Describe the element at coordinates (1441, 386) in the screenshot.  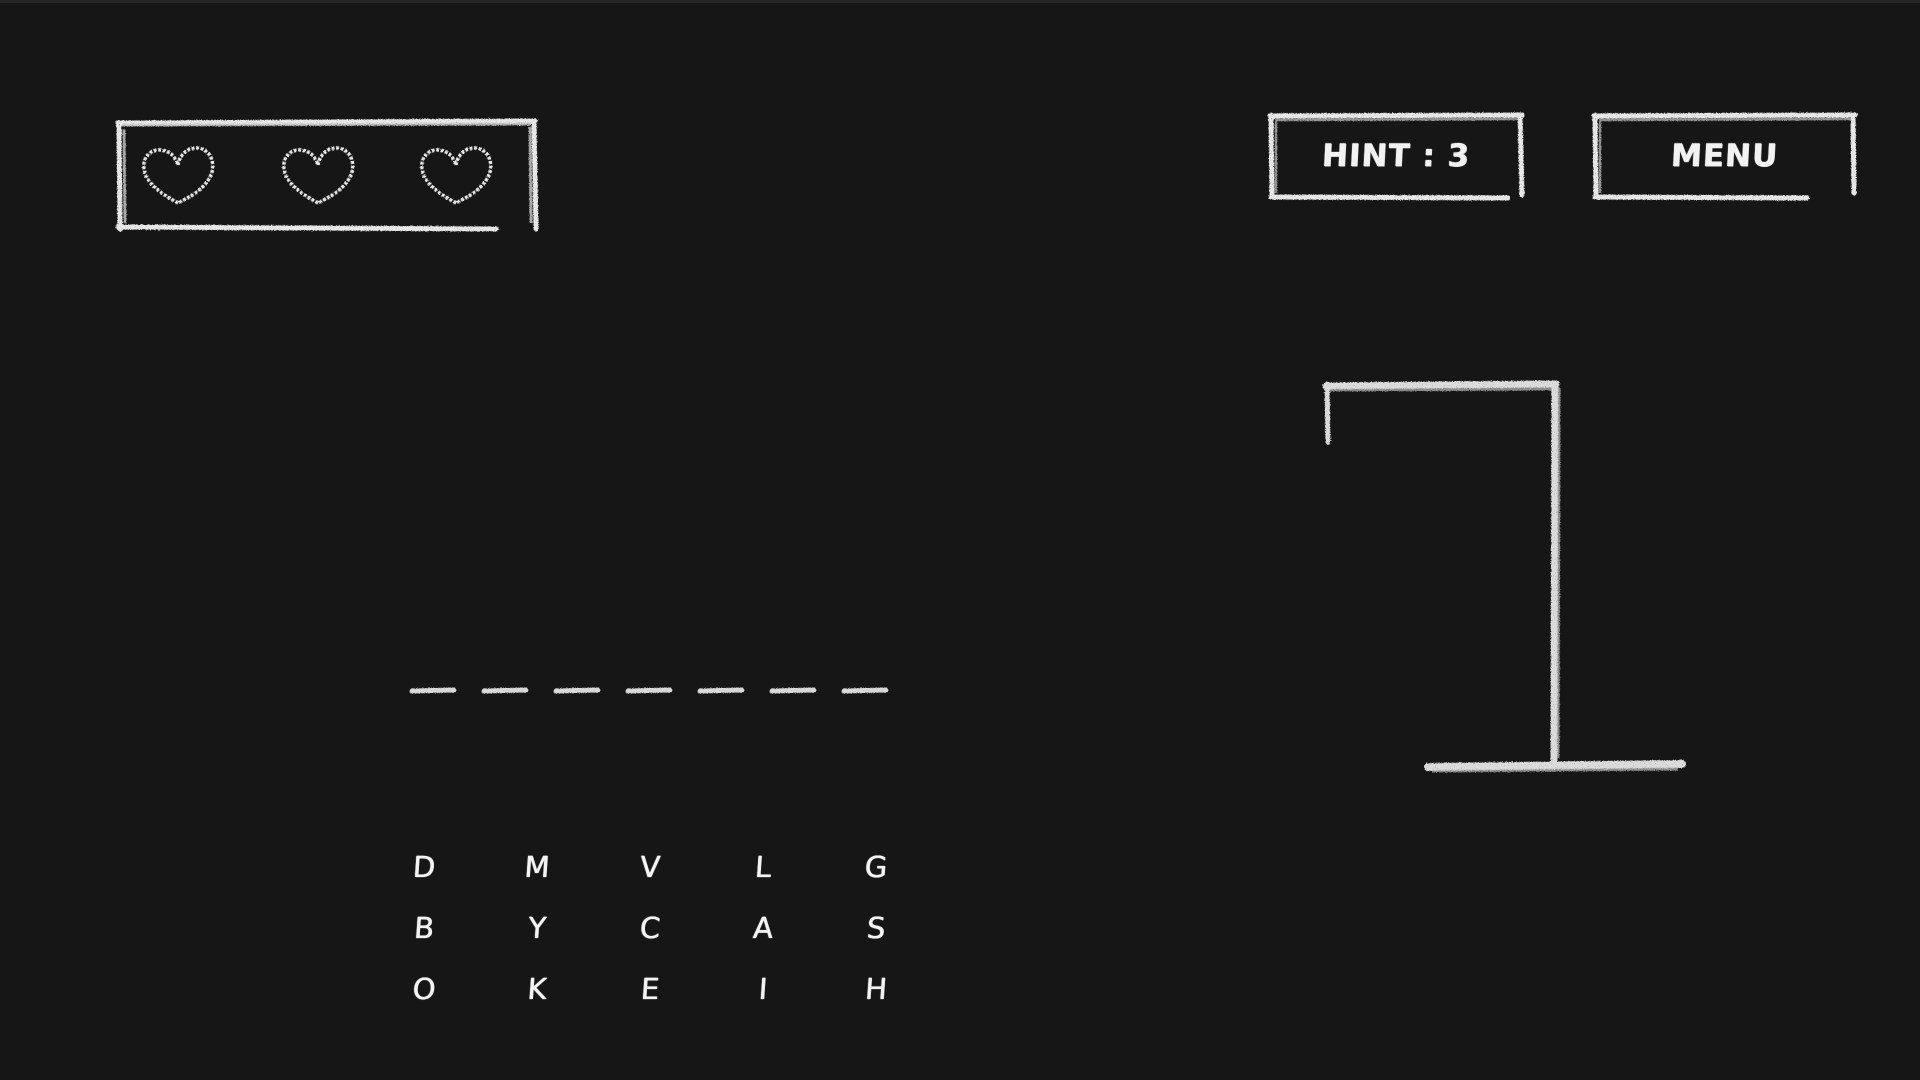
I see `gallows-beam` at that location.